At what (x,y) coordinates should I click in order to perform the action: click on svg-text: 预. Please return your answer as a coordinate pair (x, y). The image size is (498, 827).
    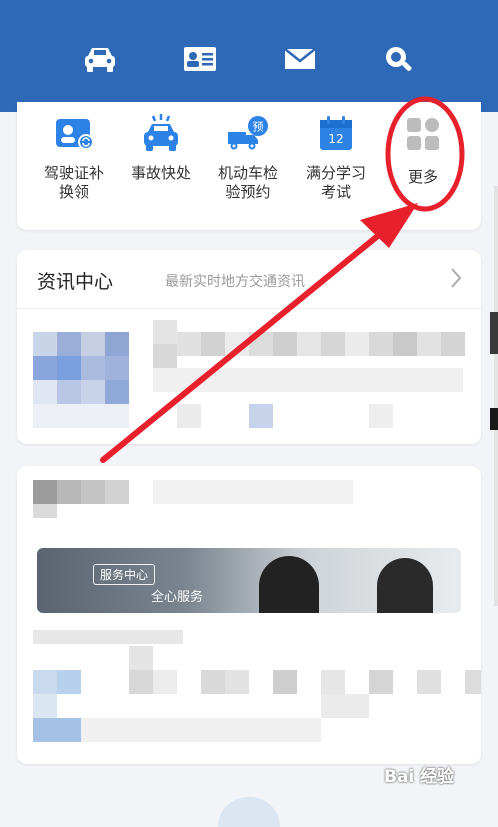
    Looking at the image, I should click on (258, 127).